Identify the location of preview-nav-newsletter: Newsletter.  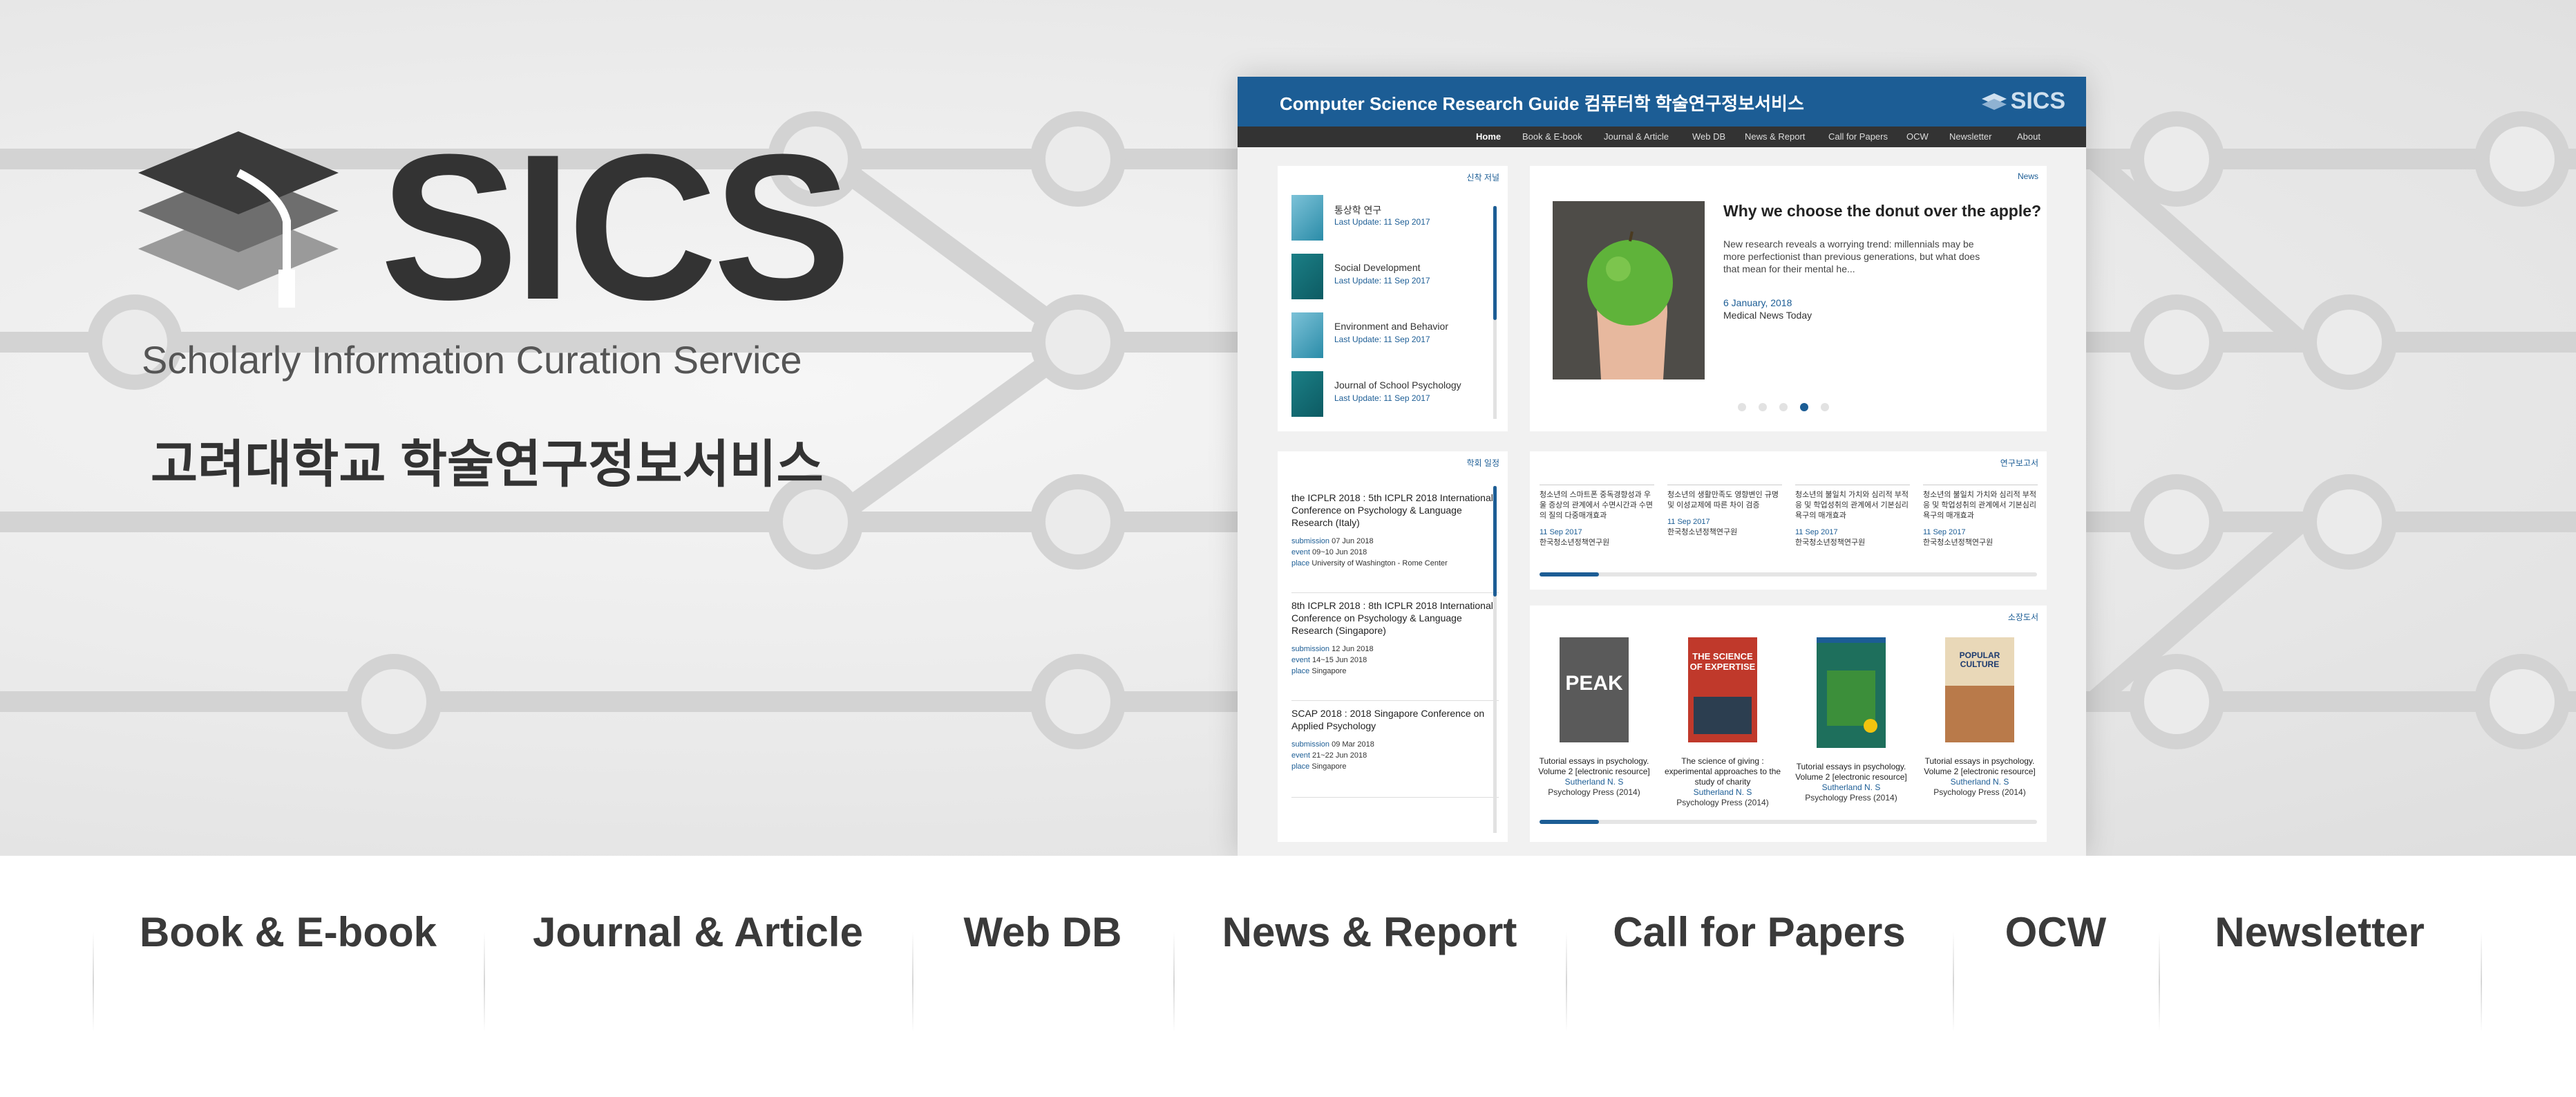
(1970, 136).